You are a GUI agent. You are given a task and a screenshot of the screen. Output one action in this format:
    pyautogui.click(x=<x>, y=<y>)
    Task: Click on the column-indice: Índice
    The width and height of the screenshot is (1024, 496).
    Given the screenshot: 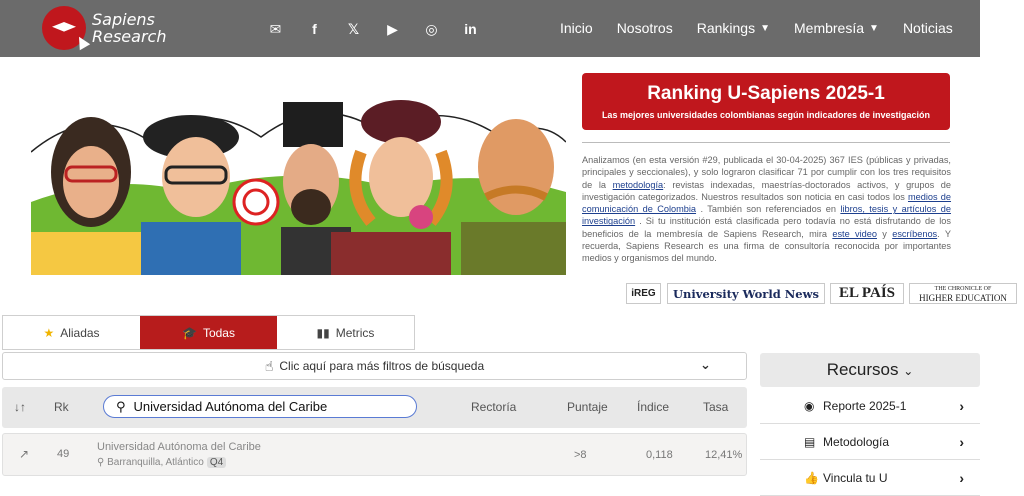 What is the action you would take?
    pyautogui.click(x=653, y=407)
    